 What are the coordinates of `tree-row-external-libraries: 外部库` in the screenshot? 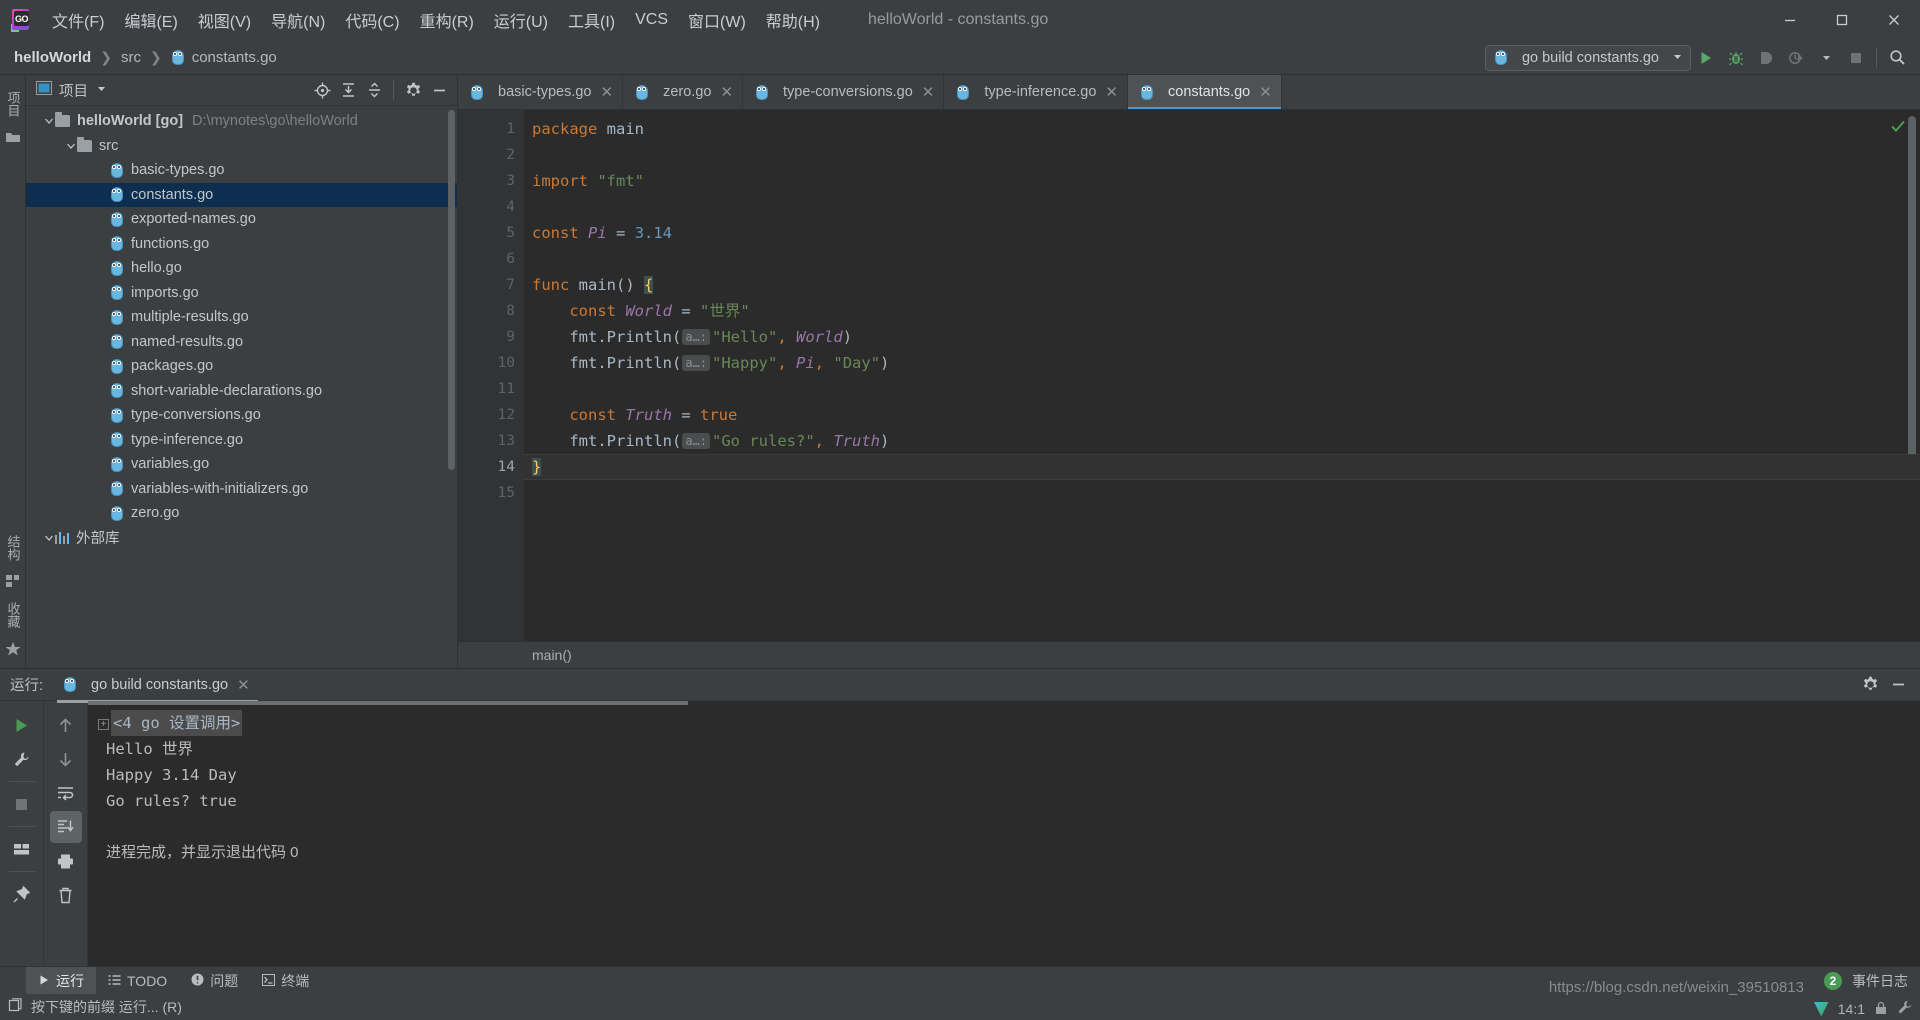 It's located at (241, 538).